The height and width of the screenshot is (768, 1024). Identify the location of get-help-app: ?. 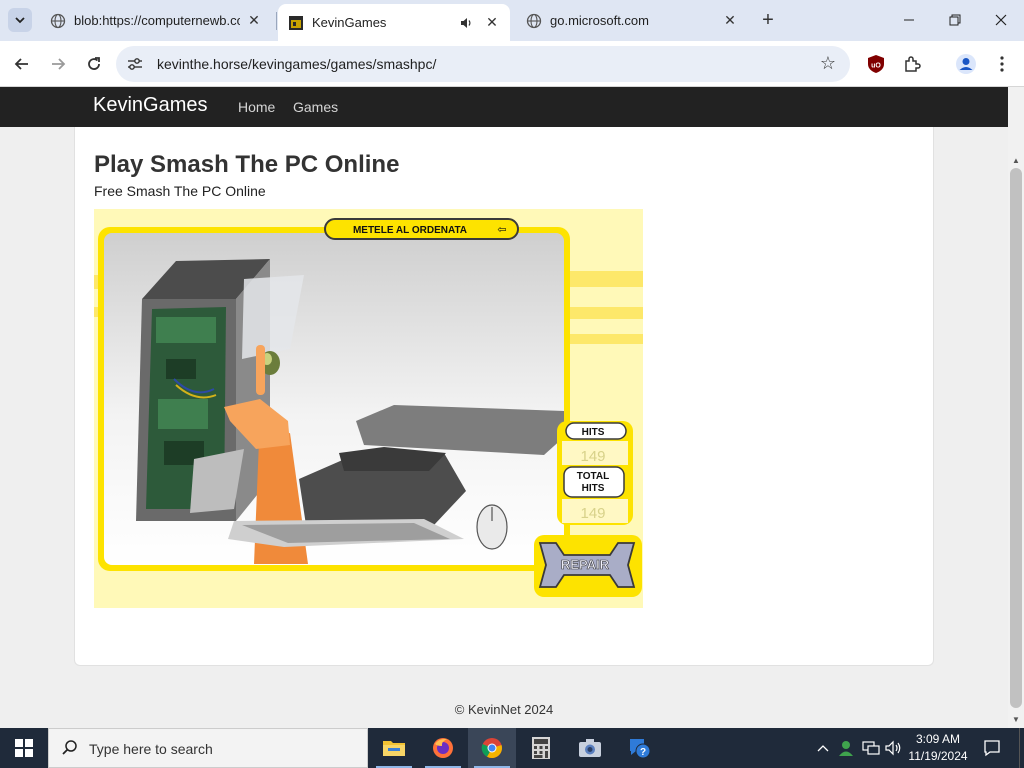
(639, 748).